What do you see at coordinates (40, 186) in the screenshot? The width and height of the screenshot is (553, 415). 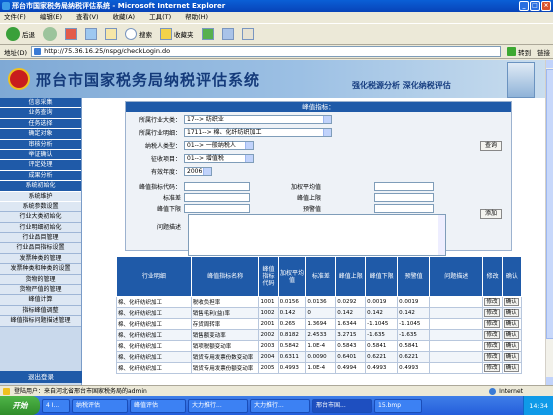 I see `sidebar-item-init: 系统初始化` at bounding box center [40, 186].